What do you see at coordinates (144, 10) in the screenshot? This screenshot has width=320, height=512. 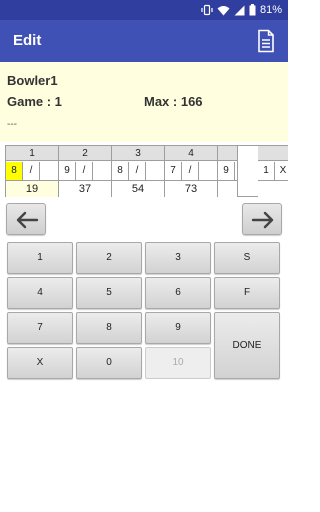 I see `status-bar: 81%` at bounding box center [144, 10].